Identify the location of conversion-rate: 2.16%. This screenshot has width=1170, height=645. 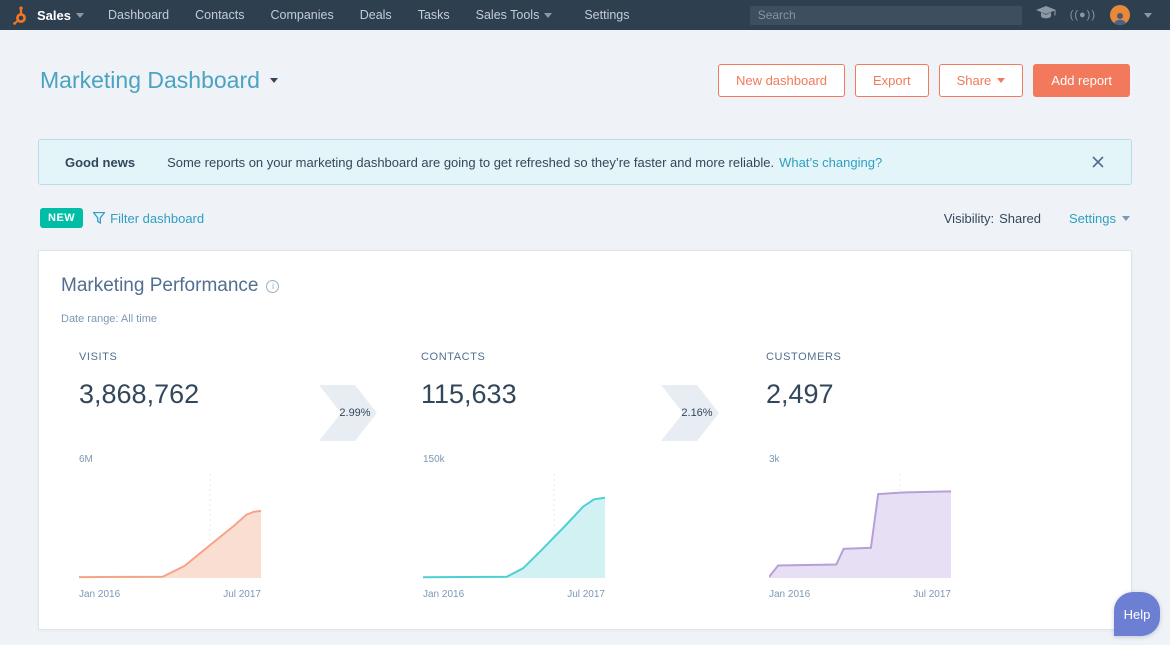
(697, 413).